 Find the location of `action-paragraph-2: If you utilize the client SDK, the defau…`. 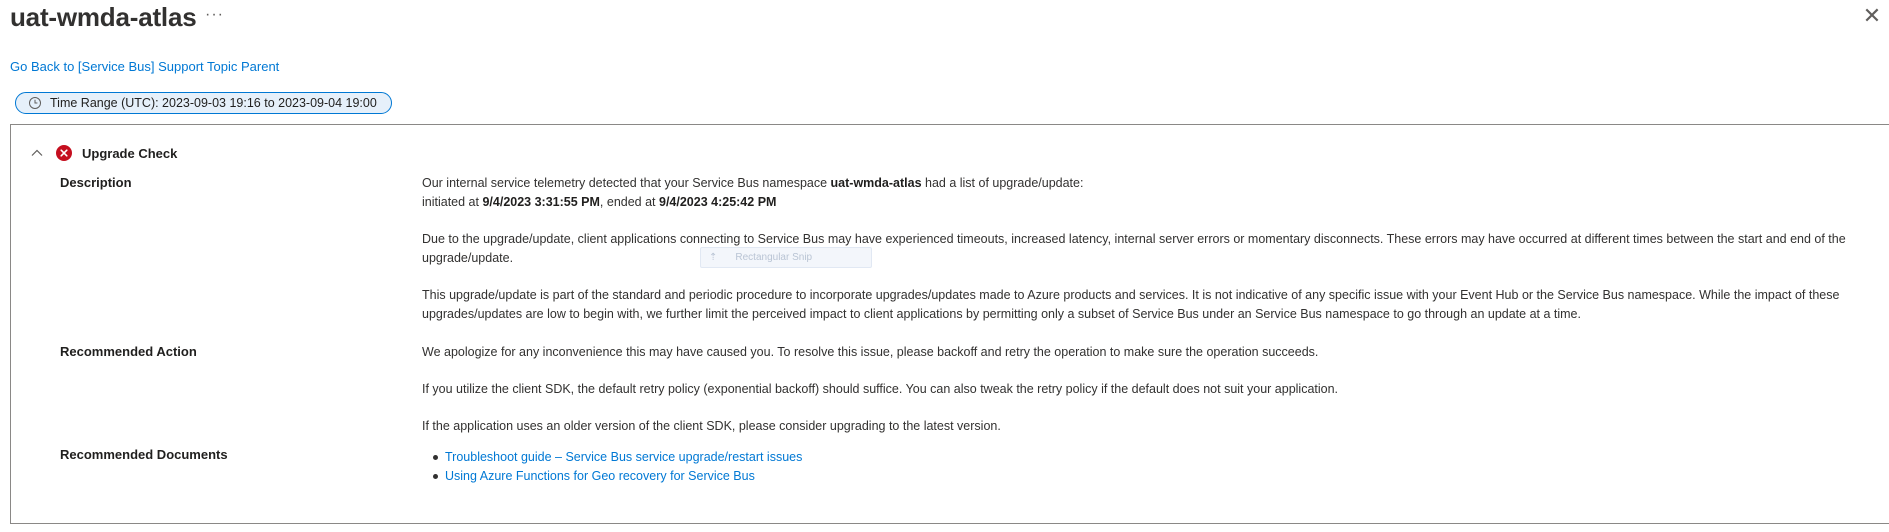

action-paragraph-2: If you utilize the client SDK, the defau… is located at coordinates (880, 389).